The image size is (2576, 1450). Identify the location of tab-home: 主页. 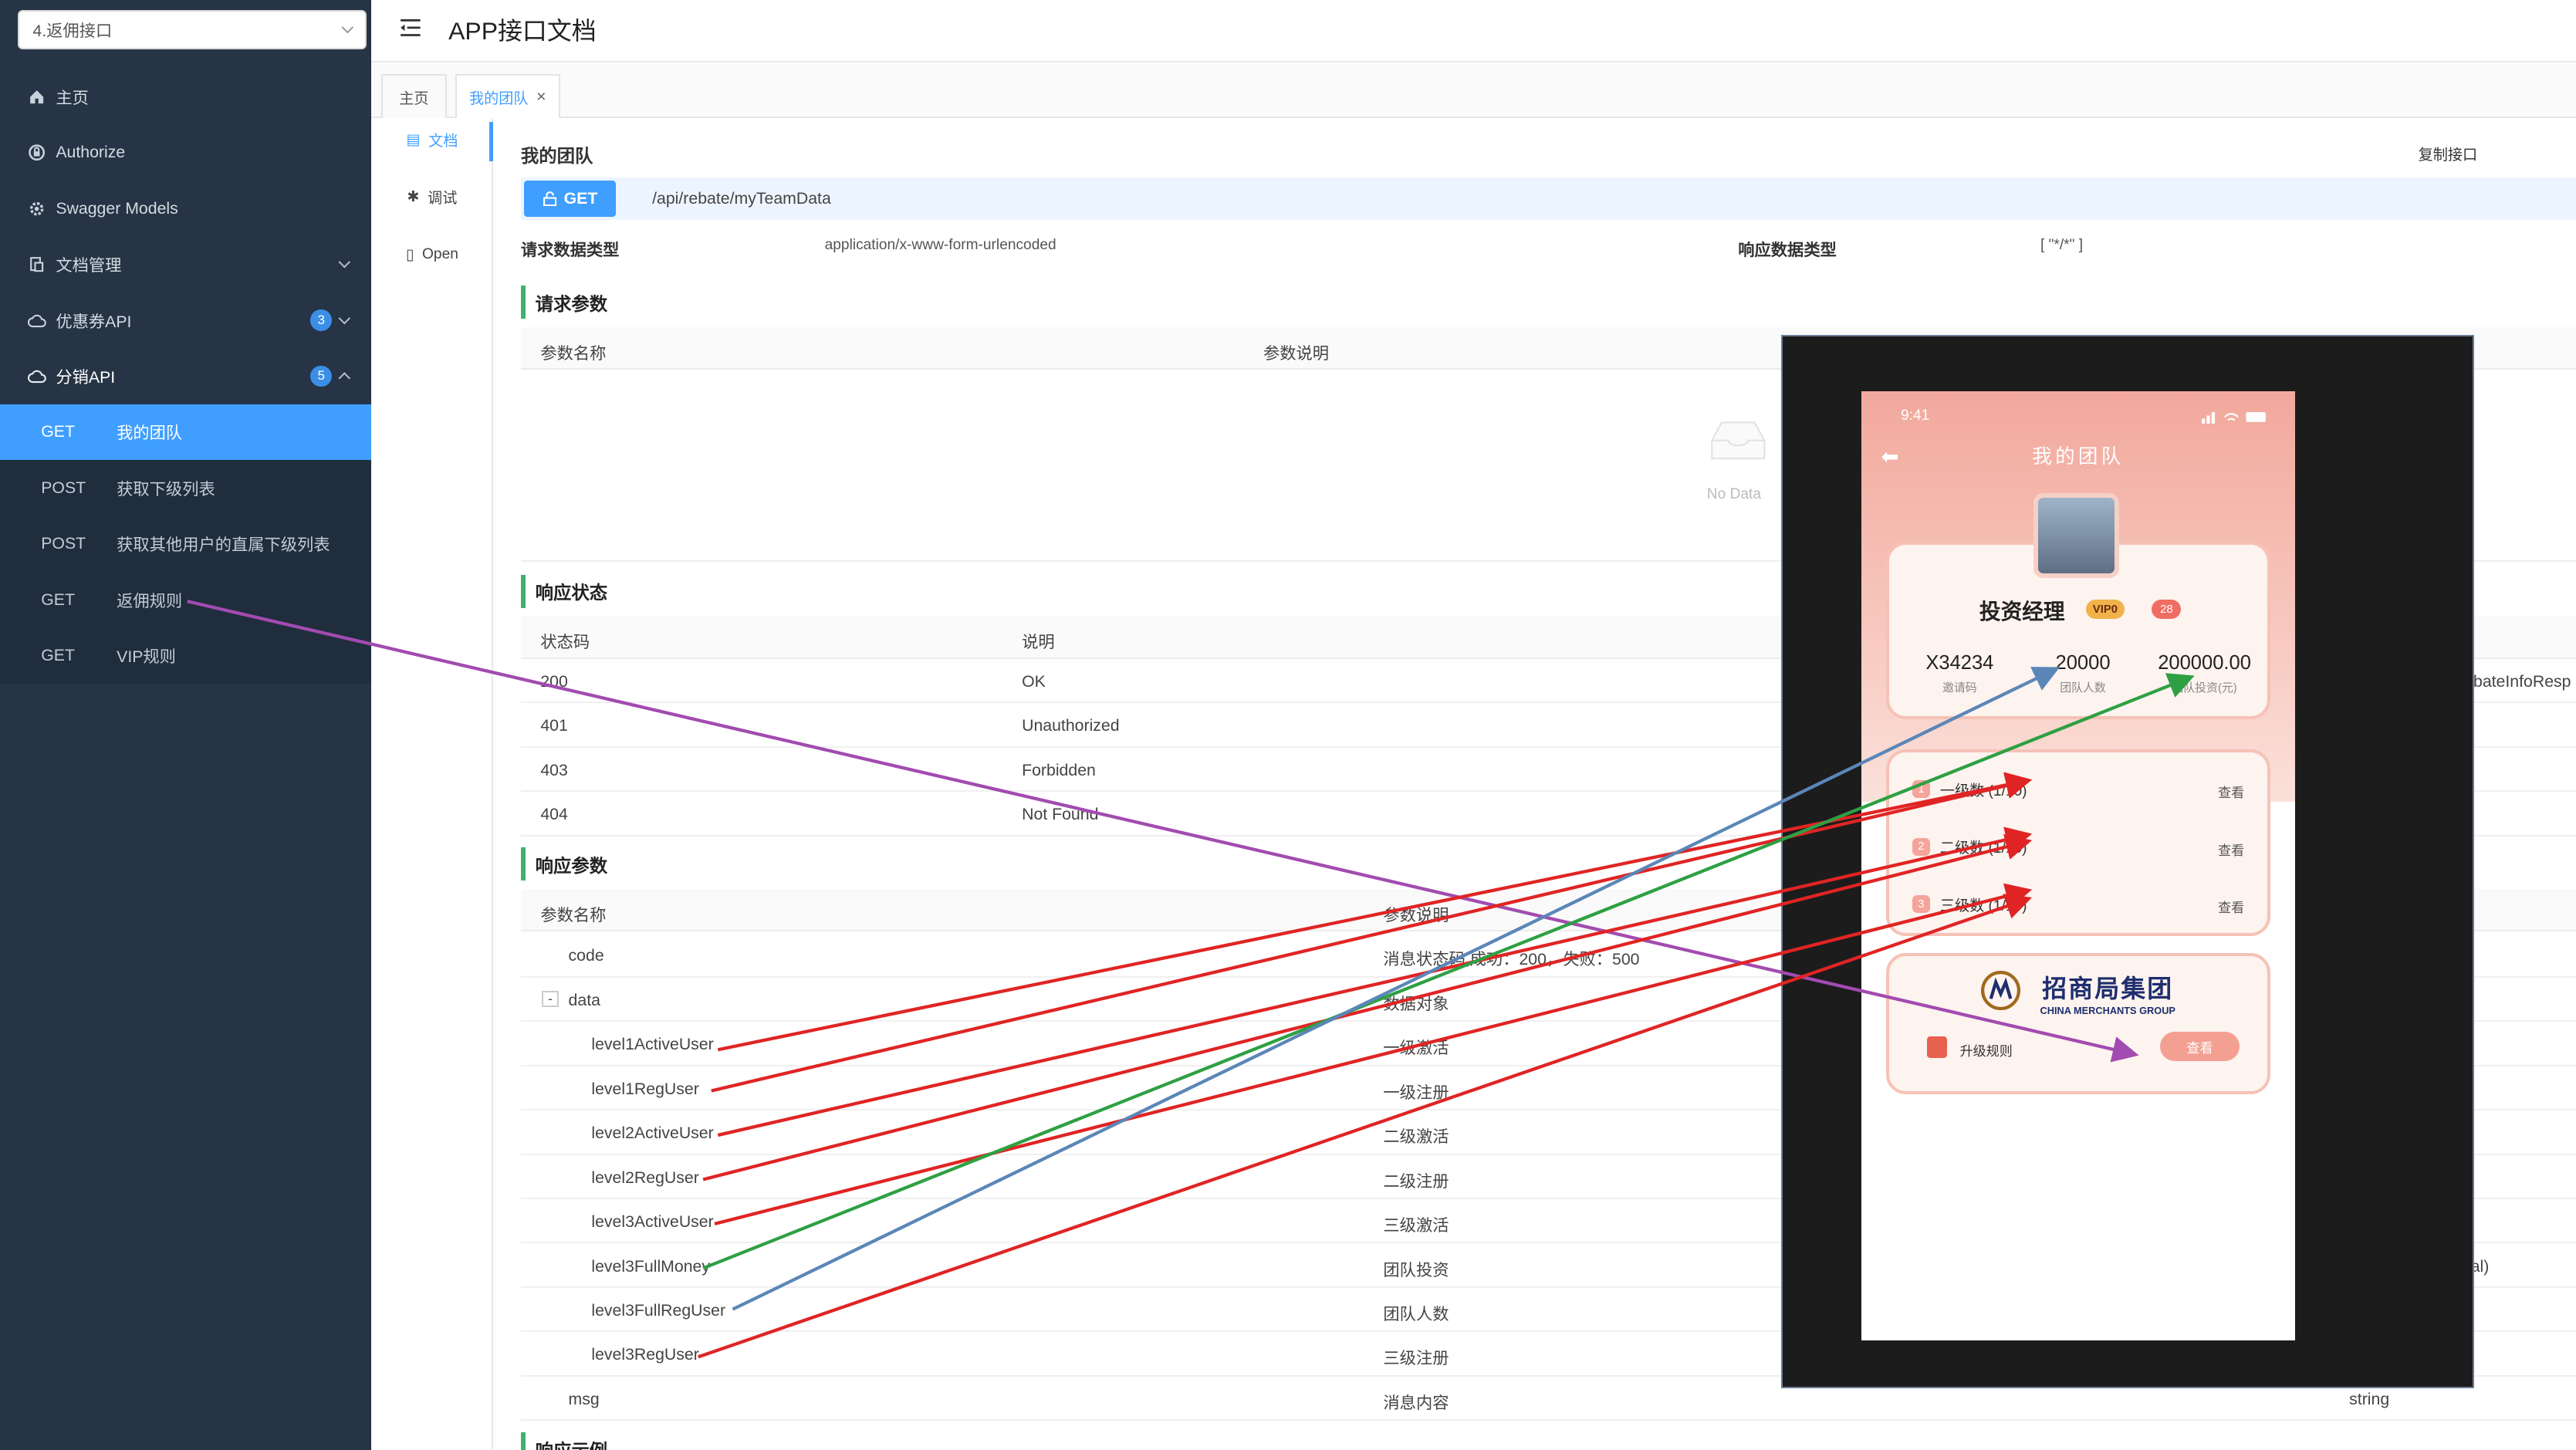
(413, 96).